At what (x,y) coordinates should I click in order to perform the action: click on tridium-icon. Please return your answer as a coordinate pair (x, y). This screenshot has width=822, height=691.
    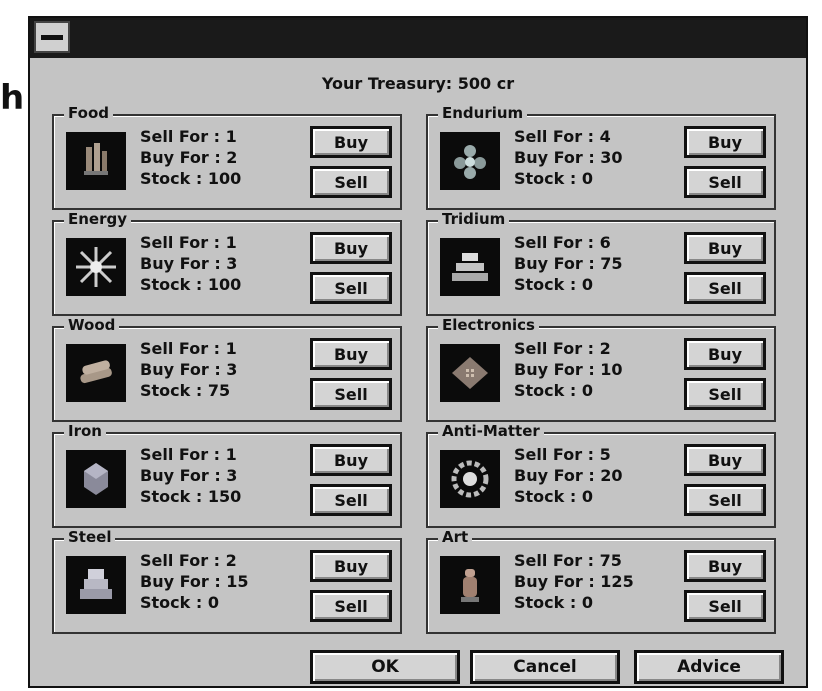
    Looking at the image, I should click on (470, 267).